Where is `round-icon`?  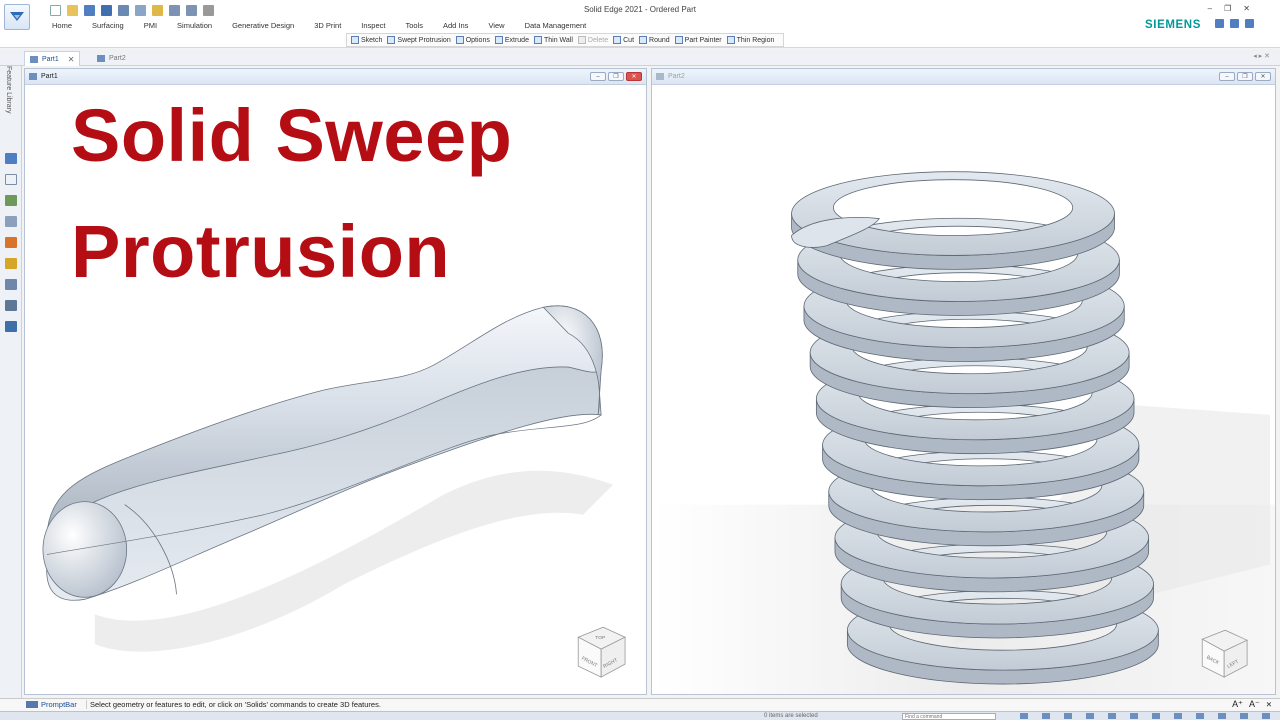 round-icon is located at coordinates (643, 40).